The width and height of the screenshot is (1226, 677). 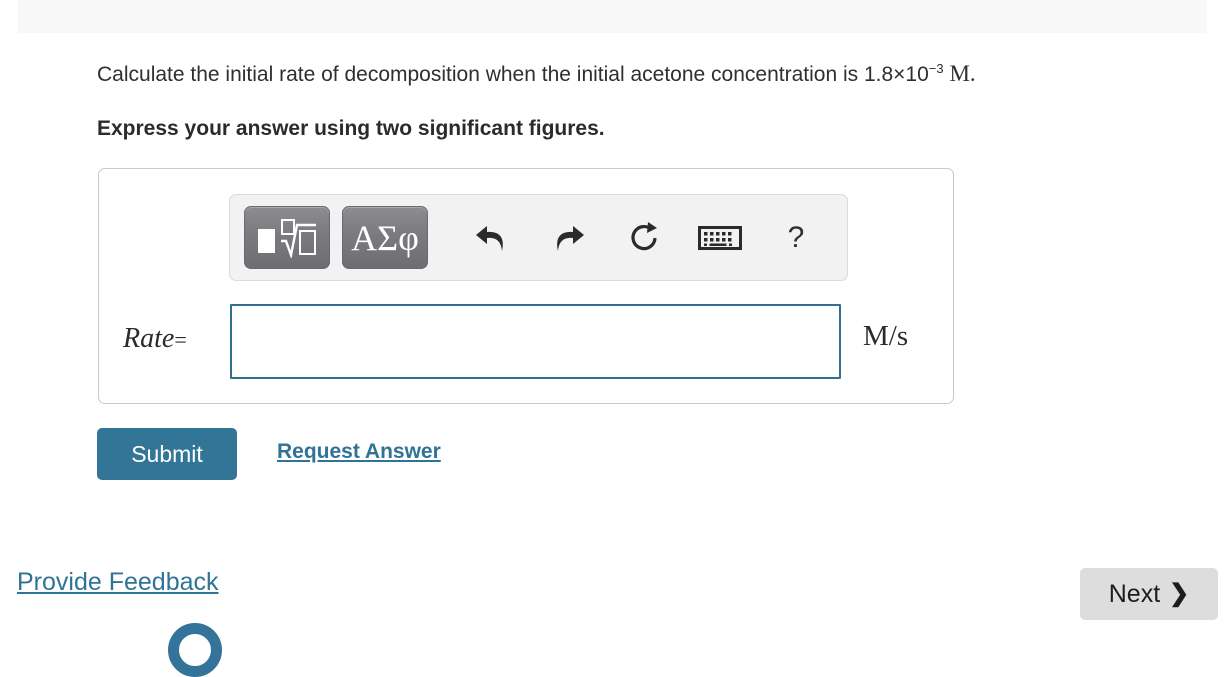 I want to click on greek-symbols-label: ΑΣφ, so click(x=385, y=237).